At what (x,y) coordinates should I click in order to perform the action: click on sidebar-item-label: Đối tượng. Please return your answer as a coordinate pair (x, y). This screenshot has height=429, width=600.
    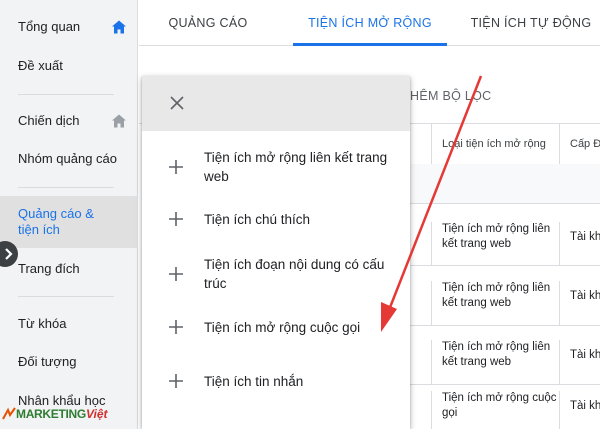
    Looking at the image, I should click on (47, 361).